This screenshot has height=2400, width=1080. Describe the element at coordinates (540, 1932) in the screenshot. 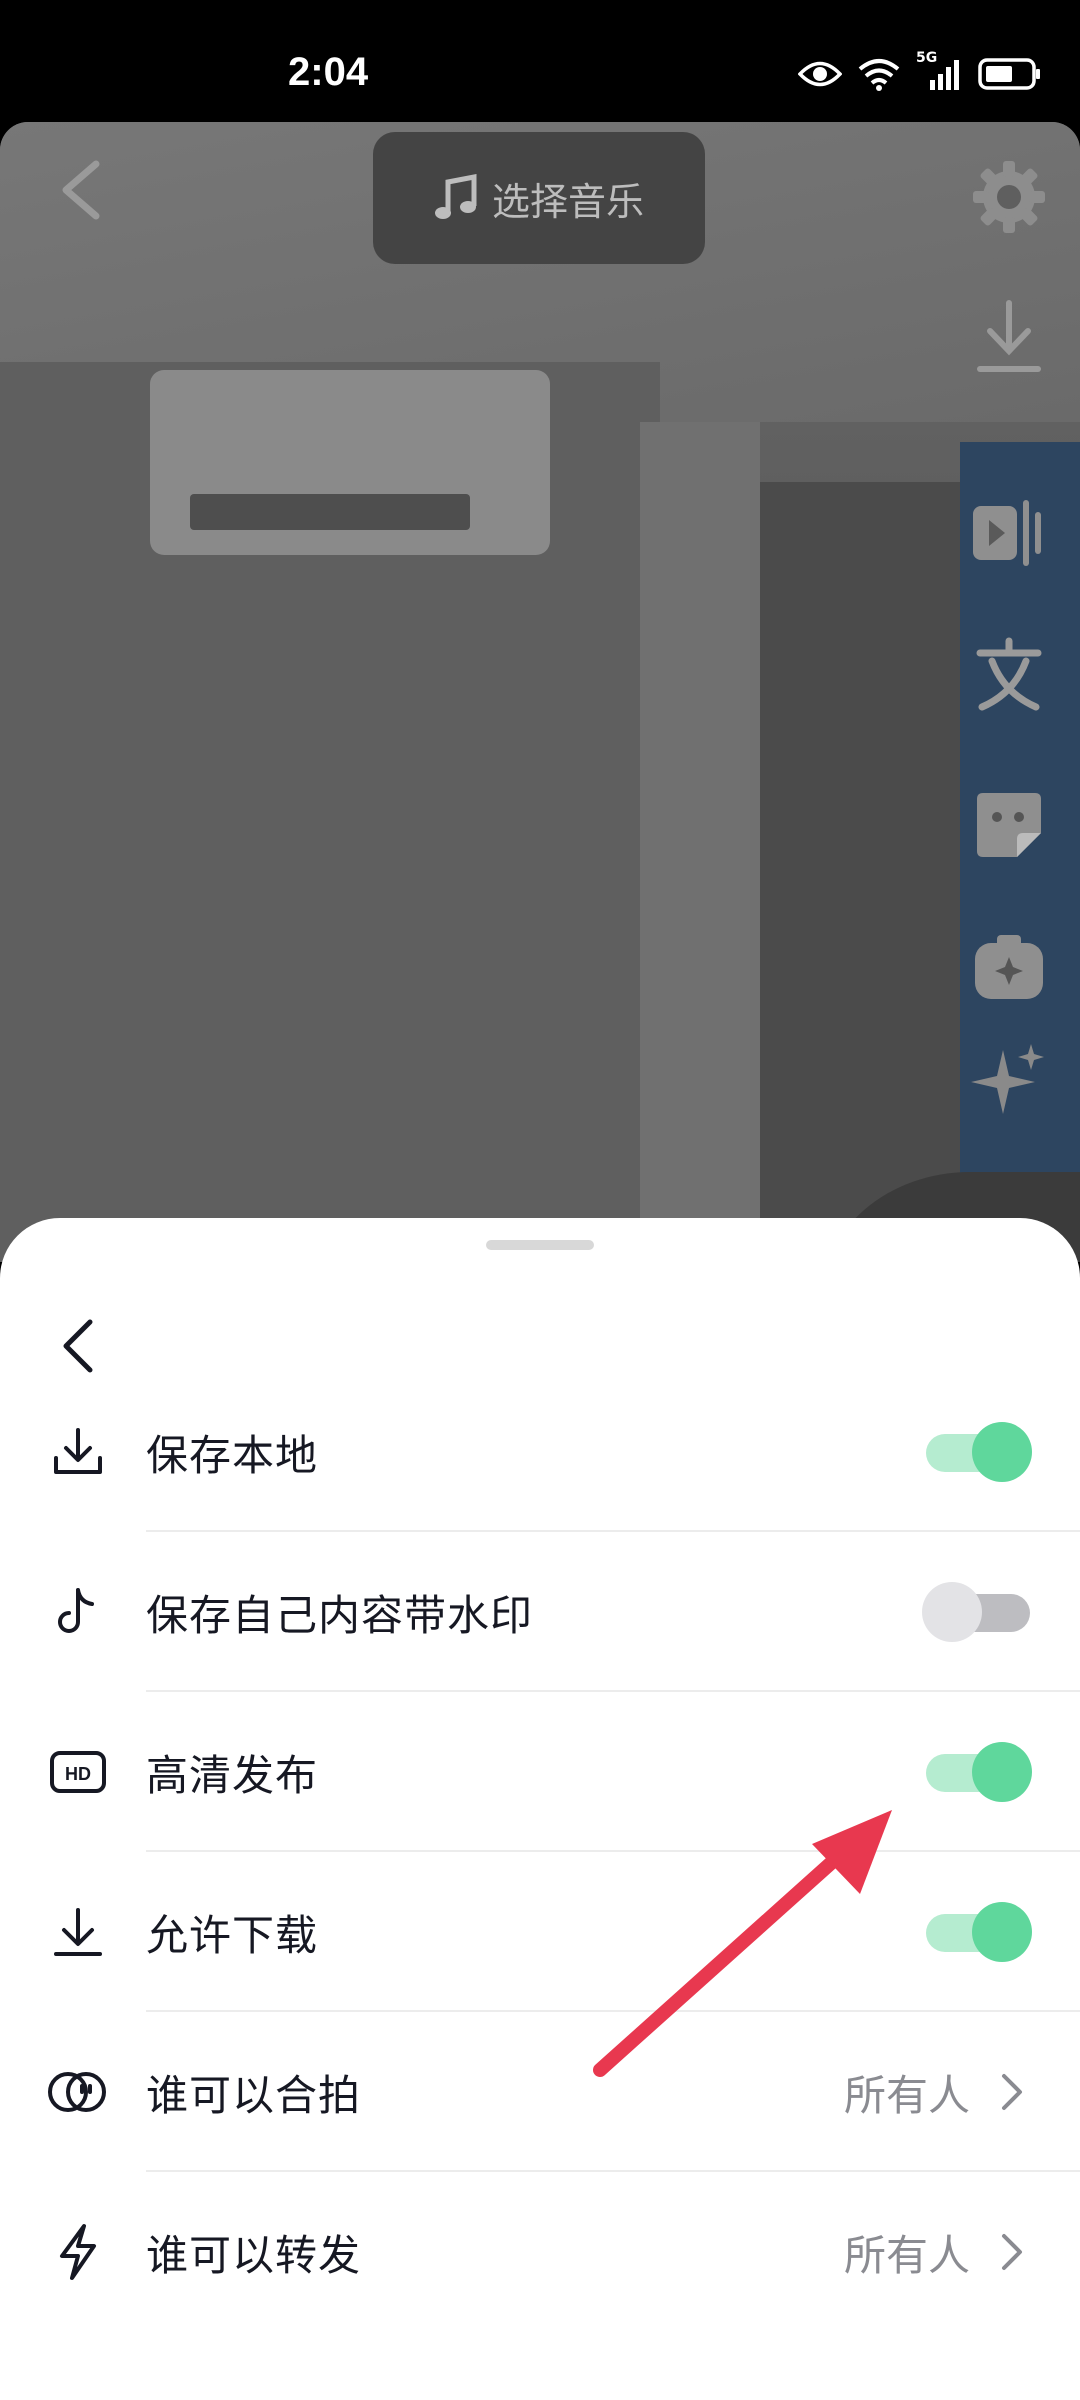

I see `row-allow-download: 允许下载` at that location.